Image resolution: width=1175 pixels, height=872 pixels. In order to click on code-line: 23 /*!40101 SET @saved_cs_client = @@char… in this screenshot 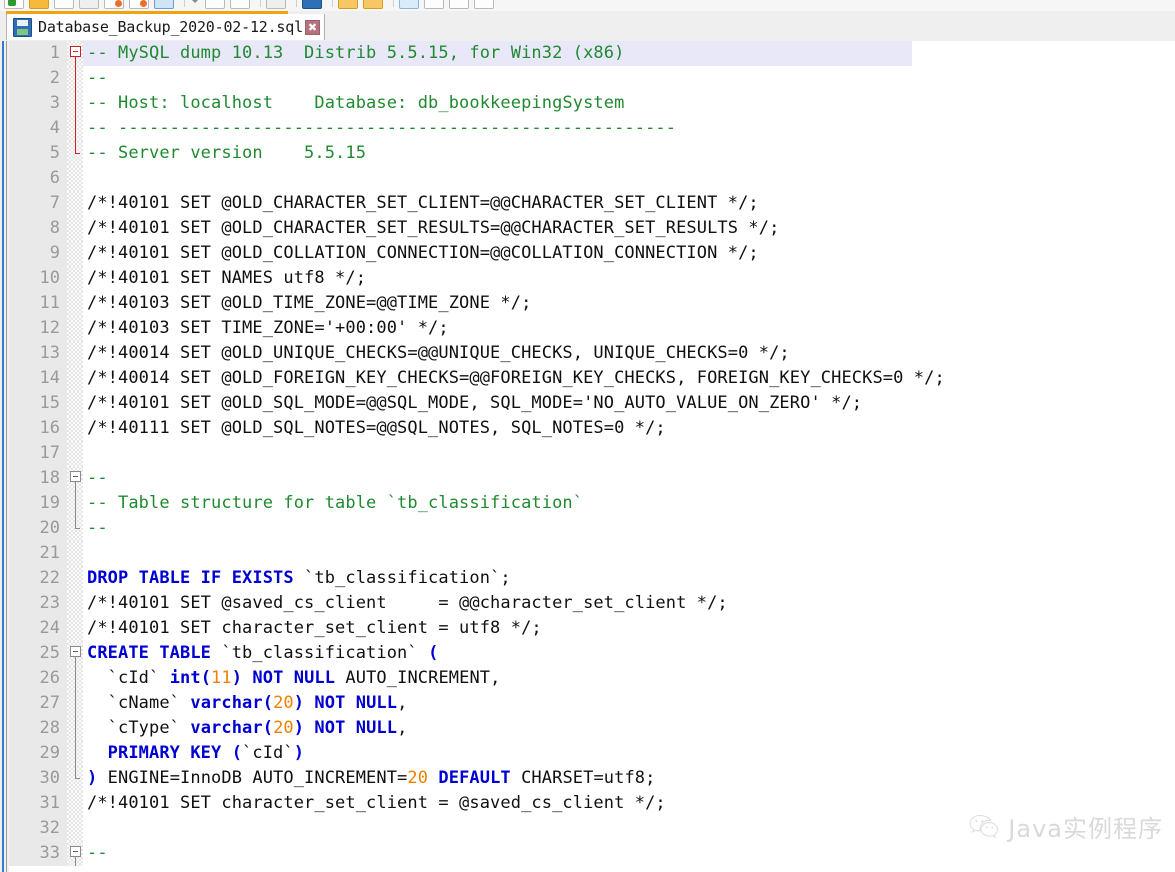, I will do `click(592, 603)`.